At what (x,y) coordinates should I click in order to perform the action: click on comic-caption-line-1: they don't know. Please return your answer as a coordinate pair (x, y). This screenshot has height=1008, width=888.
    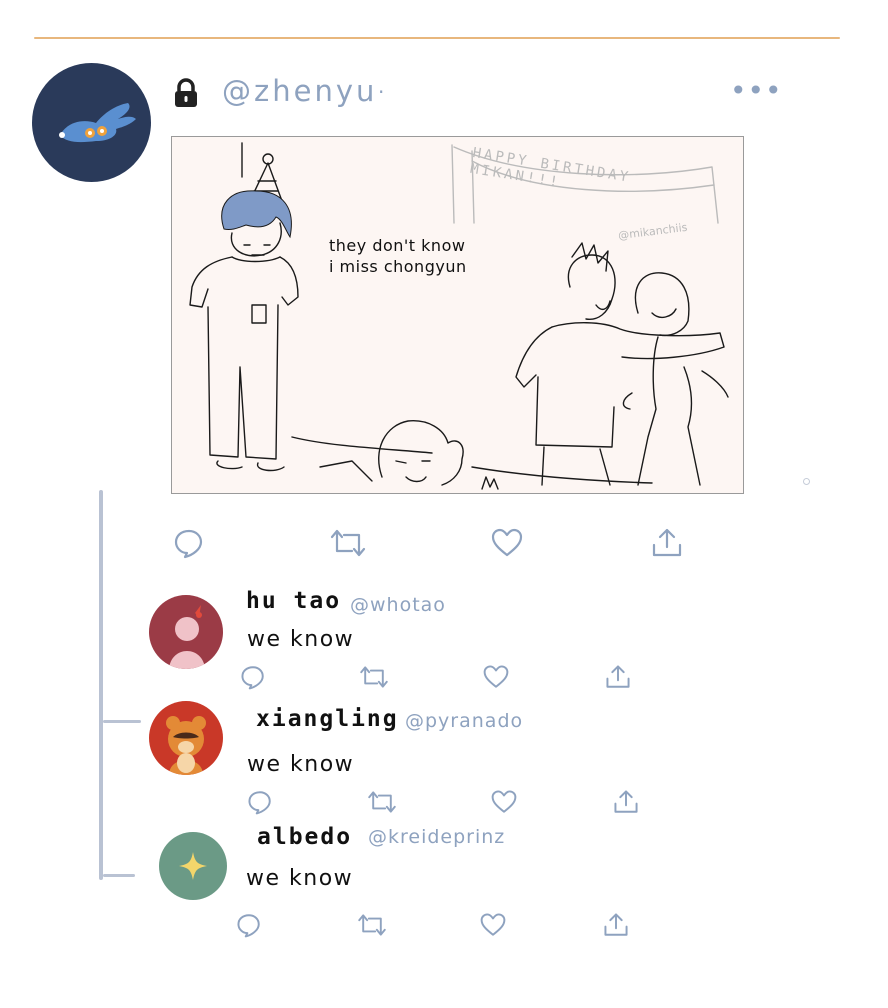
    Looking at the image, I should click on (397, 245).